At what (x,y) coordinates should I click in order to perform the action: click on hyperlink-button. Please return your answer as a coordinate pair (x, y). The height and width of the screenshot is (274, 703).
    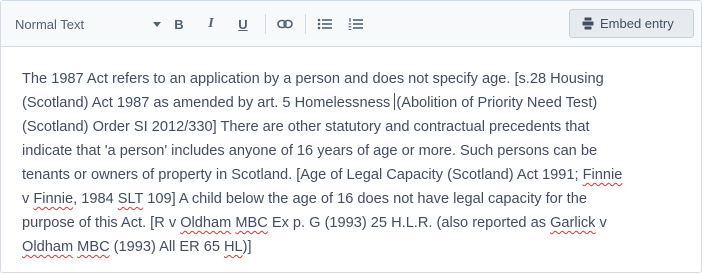
    Looking at the image, I should click on (285, 24).